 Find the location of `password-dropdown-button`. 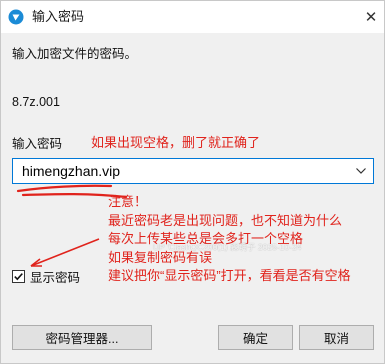

password-dropdown-button is located at coordinates (361, 171).